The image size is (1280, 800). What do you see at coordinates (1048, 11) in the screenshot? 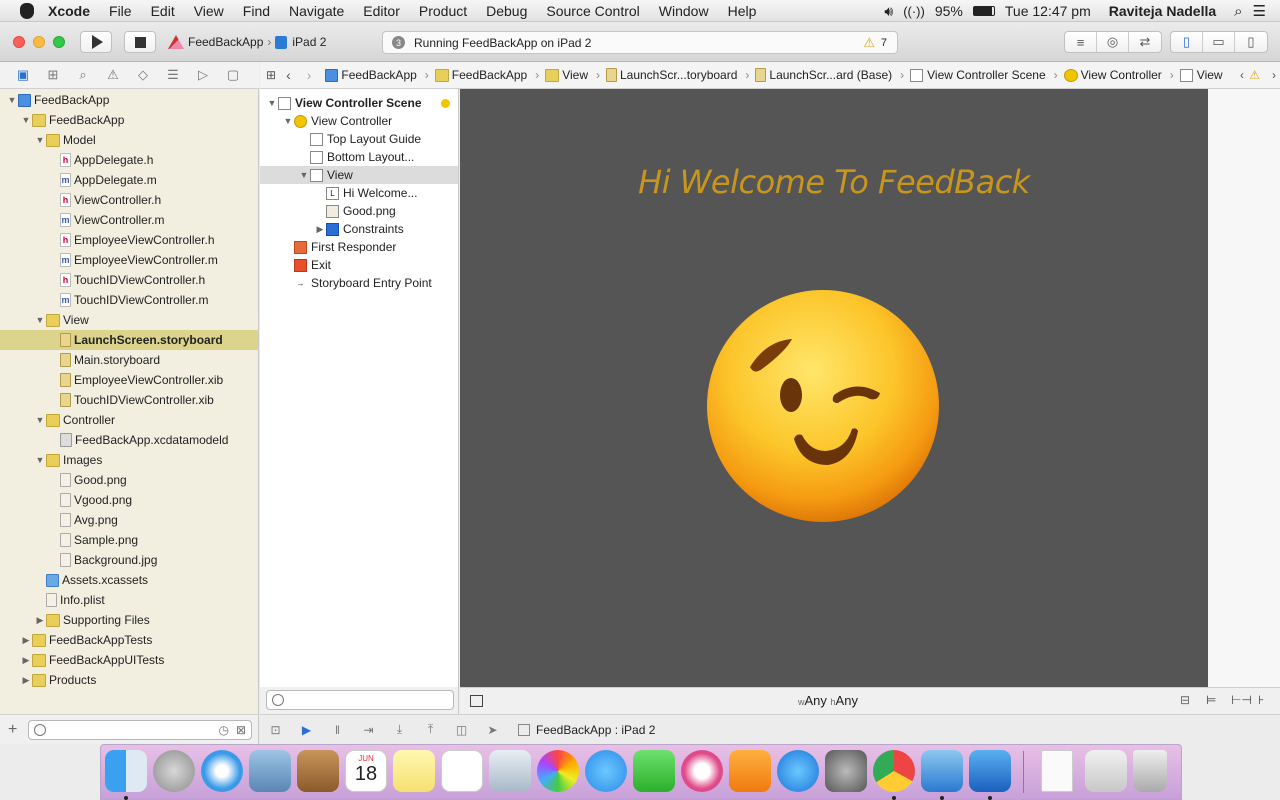
I see `clock: Tue 12:47 pm` at bounding box center [1048, 11].